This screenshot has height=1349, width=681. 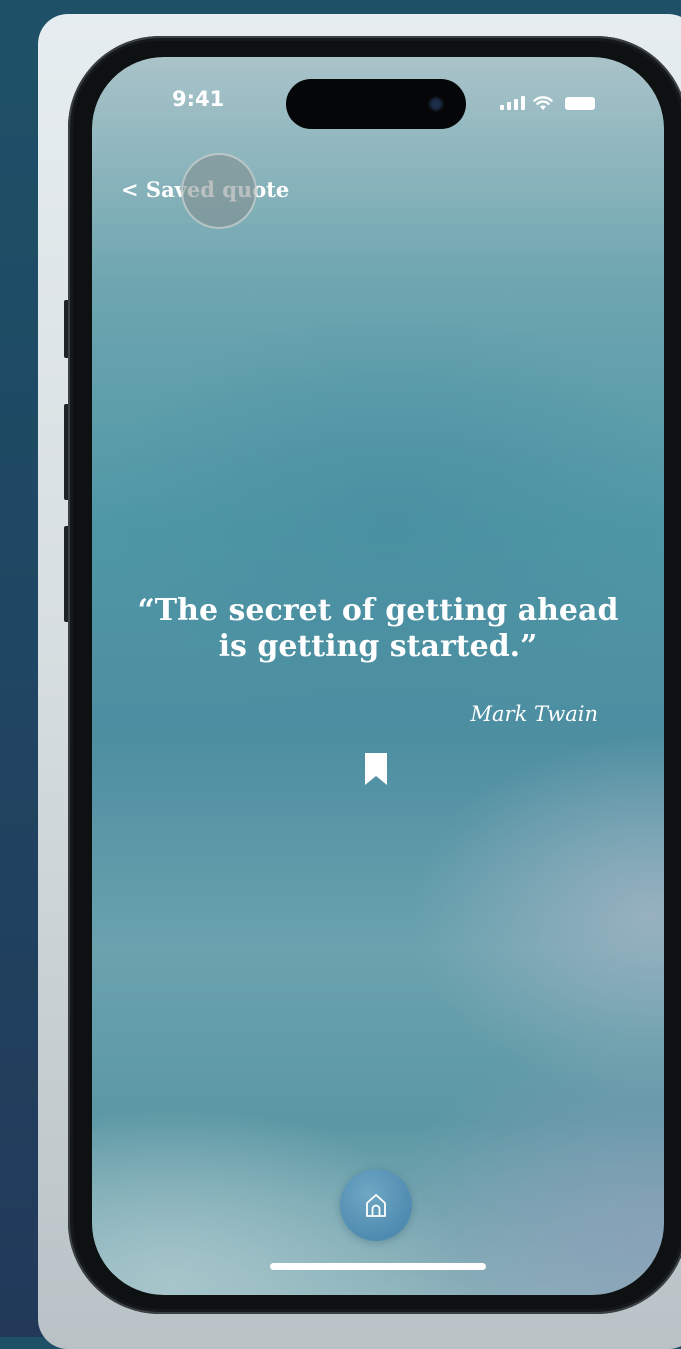 I want to click on wifi-icon, so click(x=543, y=103).